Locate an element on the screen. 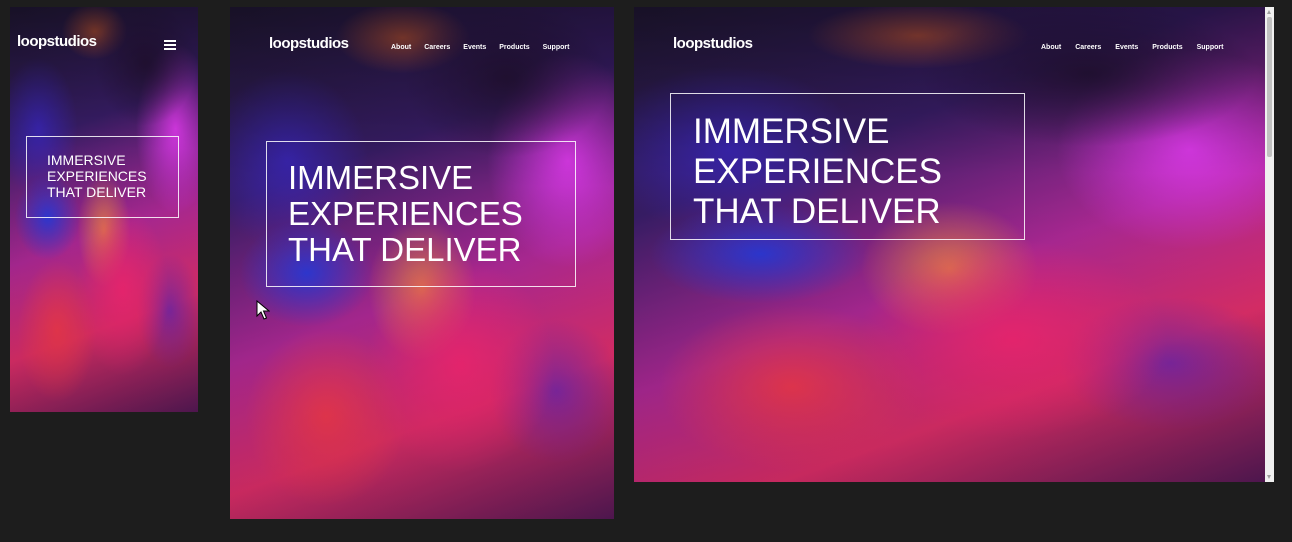 This screenshot has width=1292, height=542. scroll-down-arrow-icon is located at coordinates (1269, 477).